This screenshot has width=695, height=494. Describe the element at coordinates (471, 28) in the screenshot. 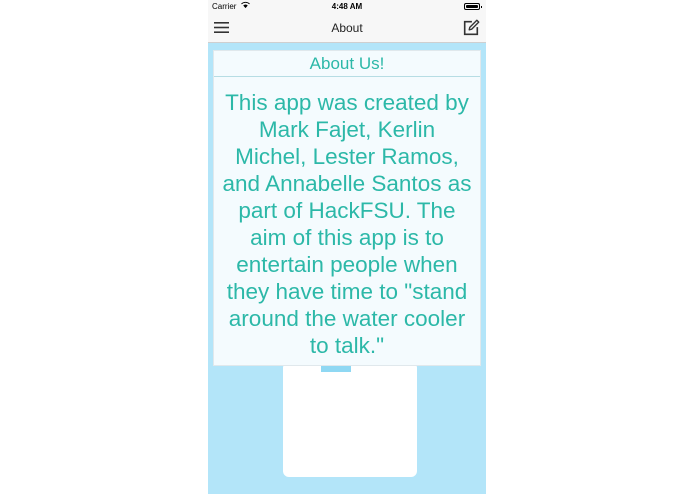

I see `compose-icon` at that location.